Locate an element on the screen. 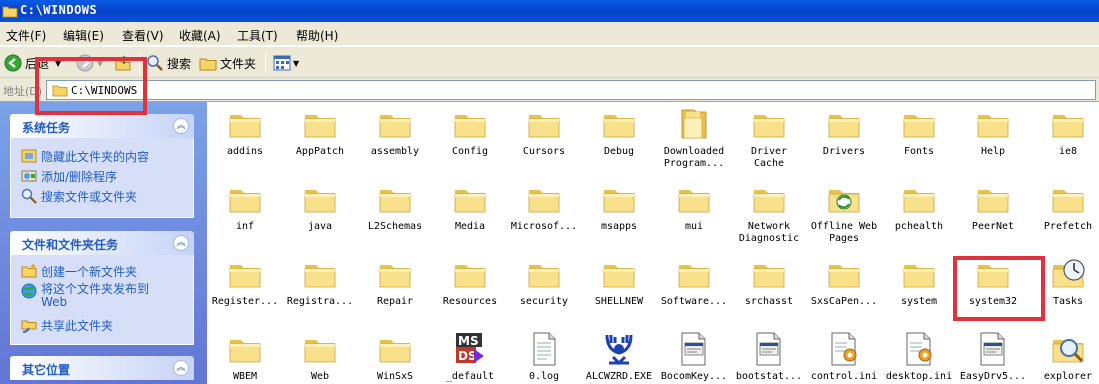 The height and width of the screenshot is (384, 1099). file-item: 0.log is located at coordinates (544, 357).